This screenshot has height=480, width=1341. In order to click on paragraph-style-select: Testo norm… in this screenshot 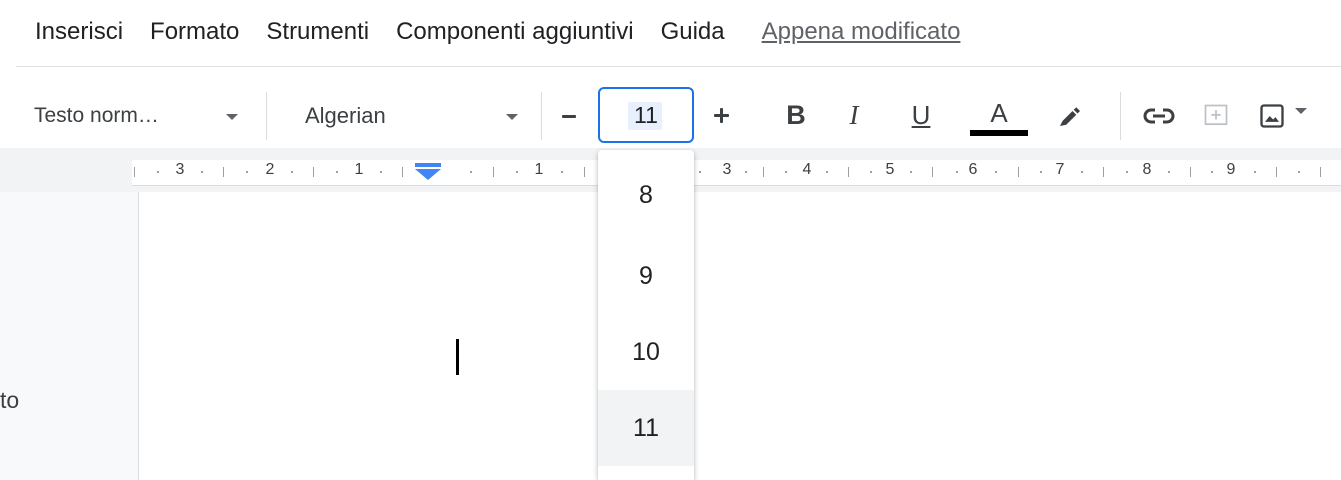, I will do `click(96, 116)`.